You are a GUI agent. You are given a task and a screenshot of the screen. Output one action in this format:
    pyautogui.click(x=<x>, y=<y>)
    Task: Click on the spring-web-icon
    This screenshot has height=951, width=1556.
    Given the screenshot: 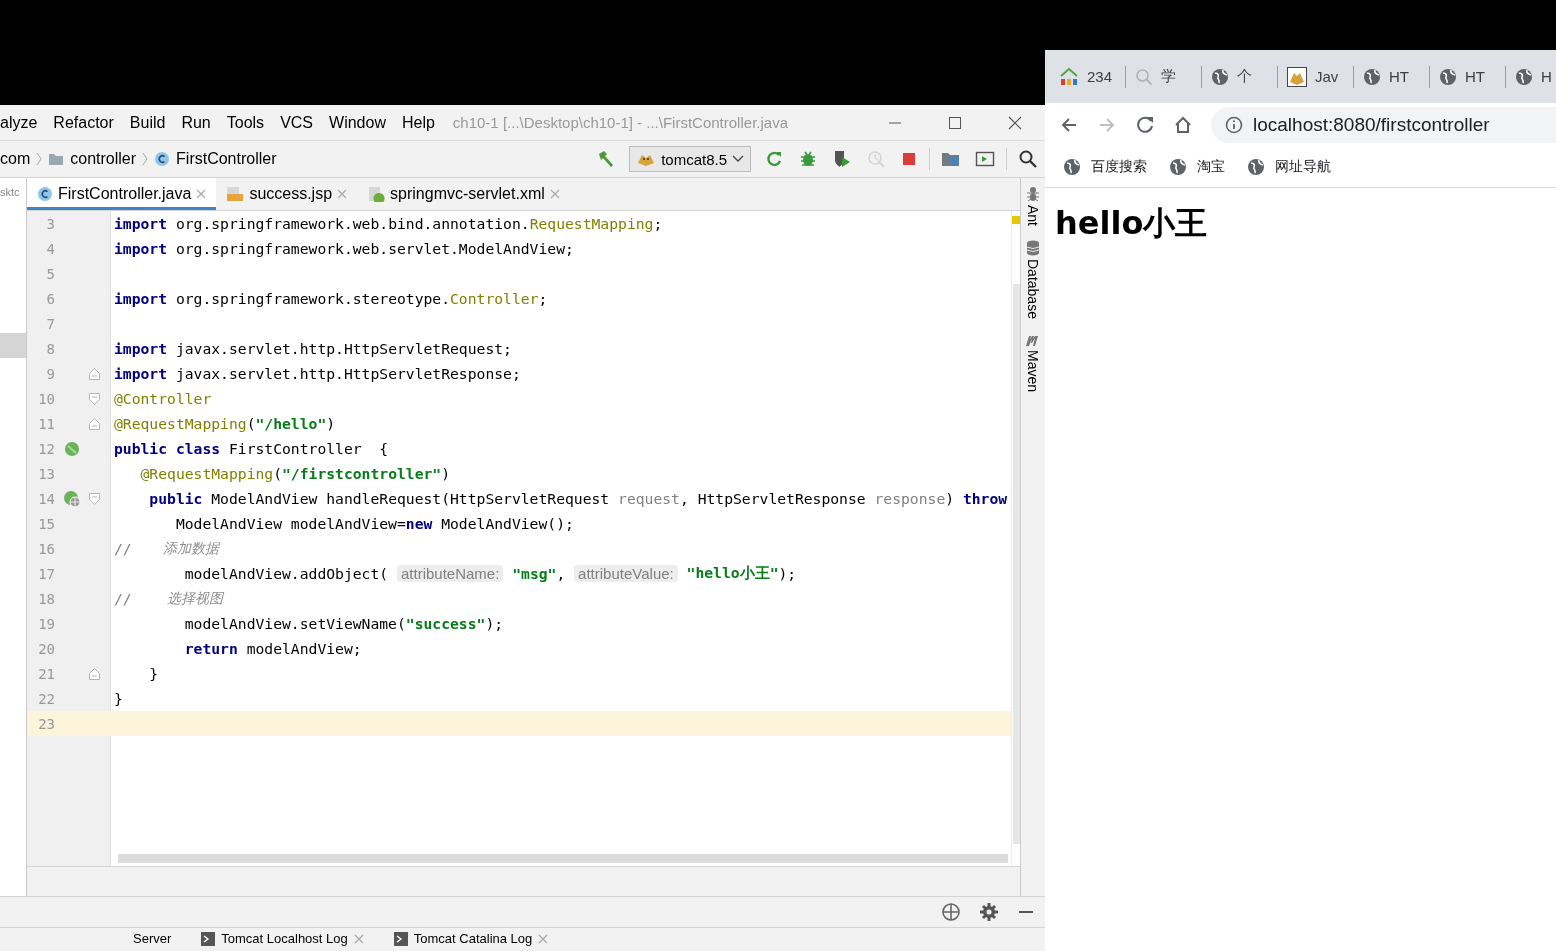 What is the action you would take?
    pyautogui.click(x=72, y=498)
    